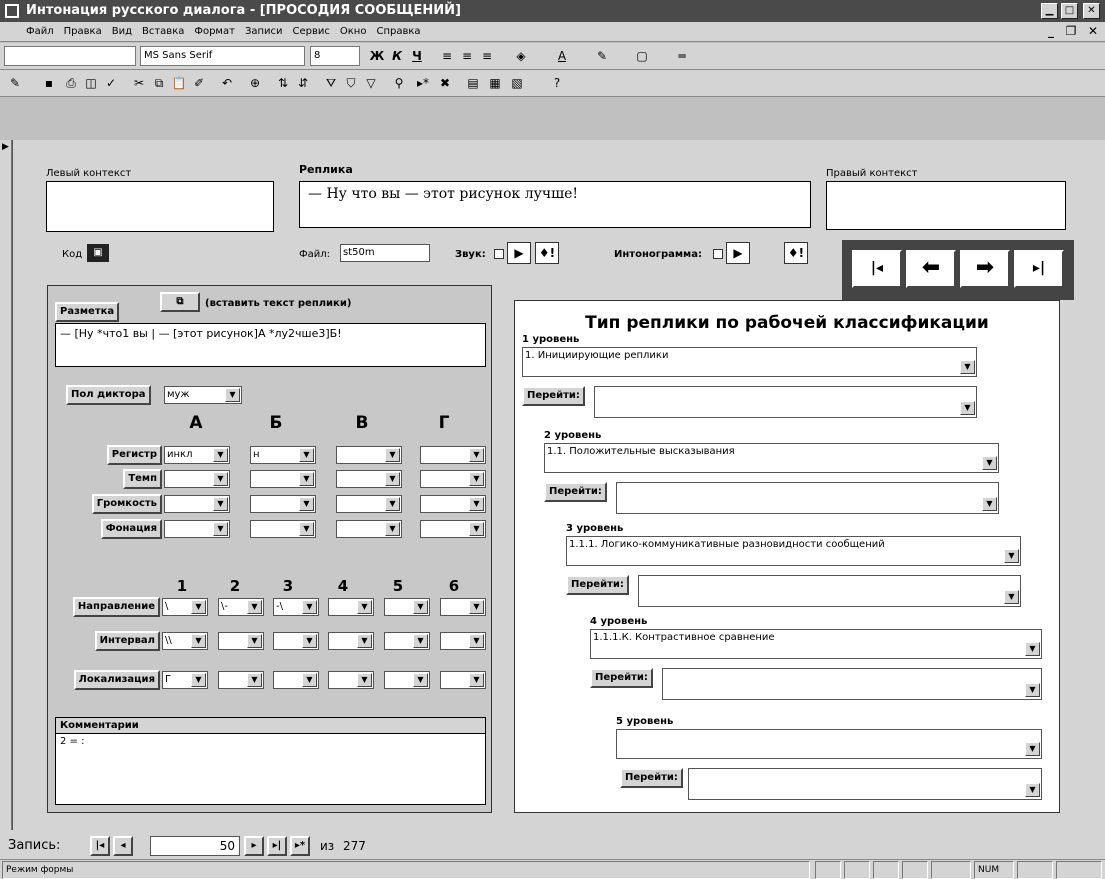 This screenshot has height=879, width=1105. Describe the element at coordinates (185, 680) in the screenshot. I see `contour-select: Г ▼` at that location.